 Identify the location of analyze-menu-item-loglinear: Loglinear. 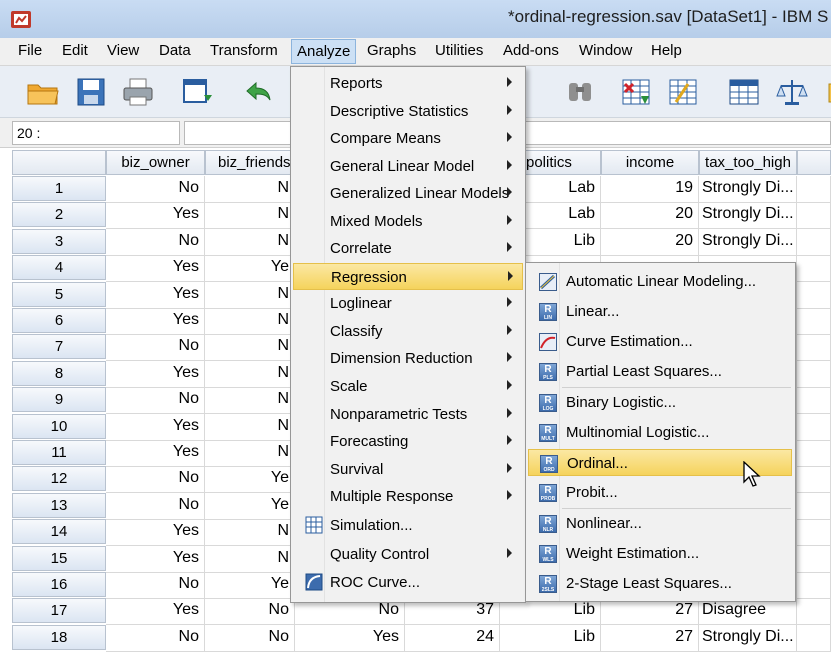
(408, 303).